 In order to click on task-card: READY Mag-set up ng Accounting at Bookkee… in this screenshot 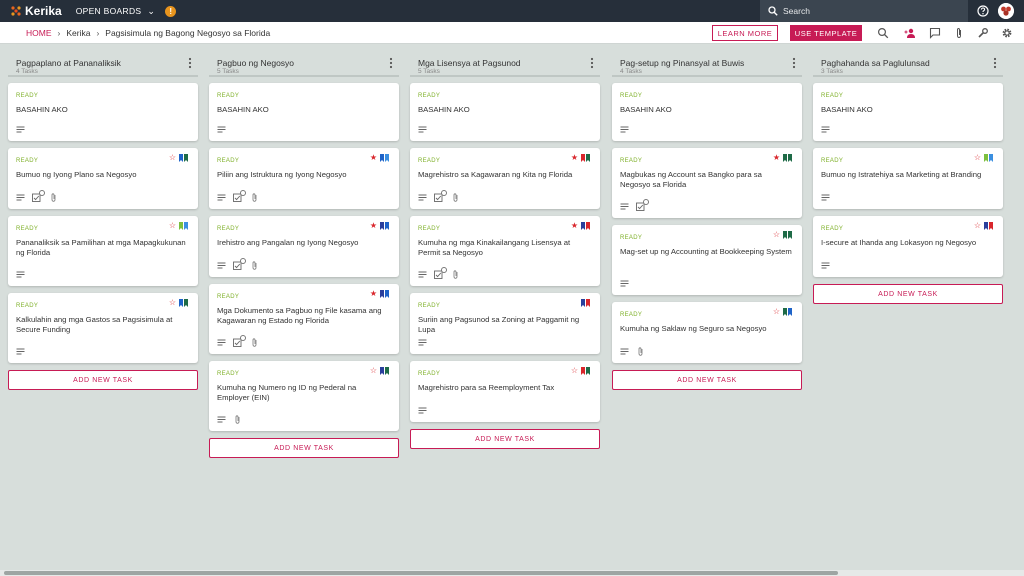, I will do `click(707, 260)`.